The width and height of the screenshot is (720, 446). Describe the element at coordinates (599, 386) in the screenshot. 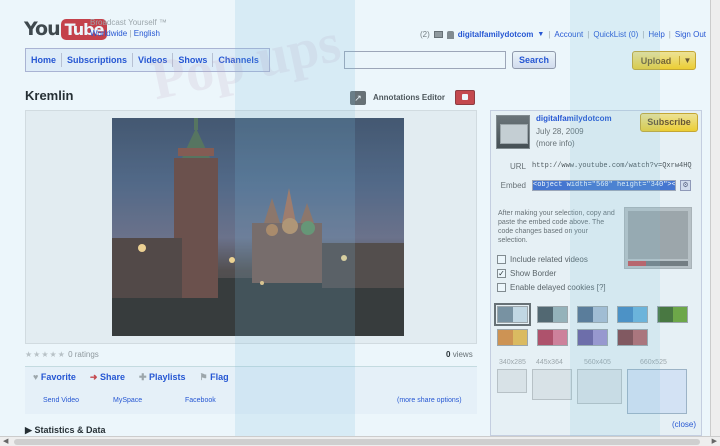

I see `size-option-large` at that location.